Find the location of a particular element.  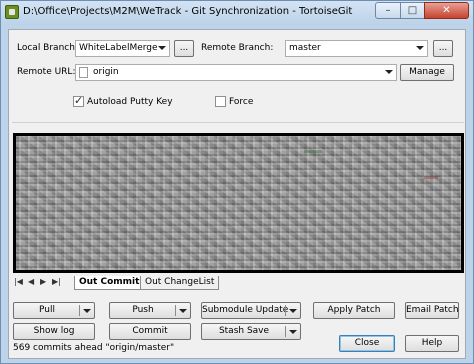

show-log-label: Show log is located at coordinates (54, 331).